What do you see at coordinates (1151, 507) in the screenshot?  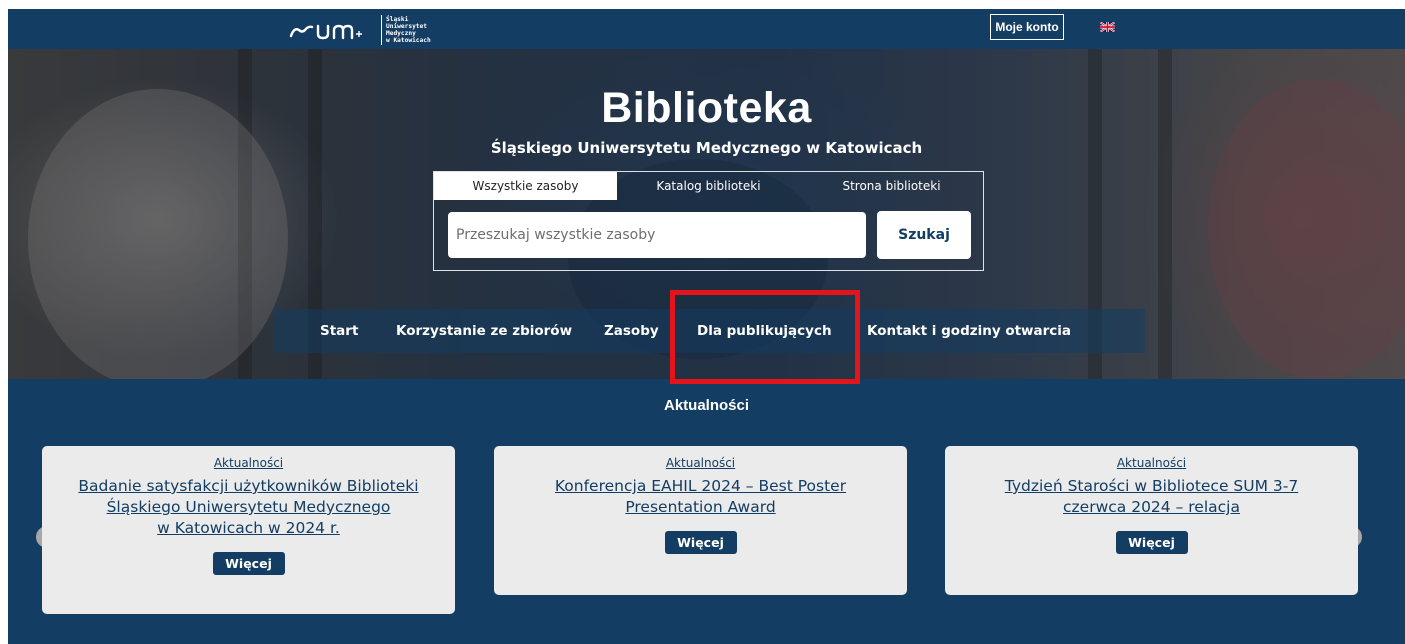 I see `news-card-title-line: czerwca 2024 – relacja` at bounding box center [1151, 507].